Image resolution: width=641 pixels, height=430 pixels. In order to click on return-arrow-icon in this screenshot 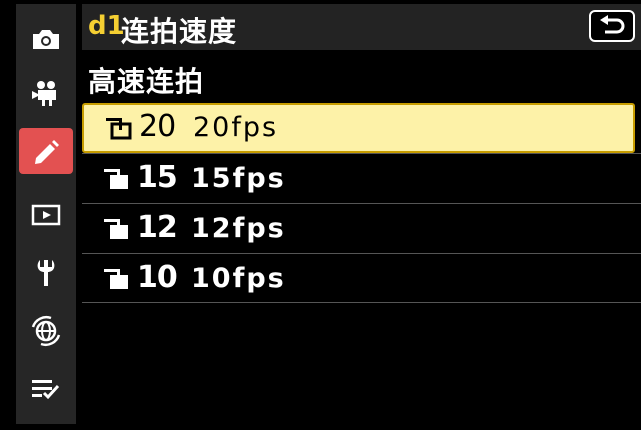, I will do `click(612, 24)`.